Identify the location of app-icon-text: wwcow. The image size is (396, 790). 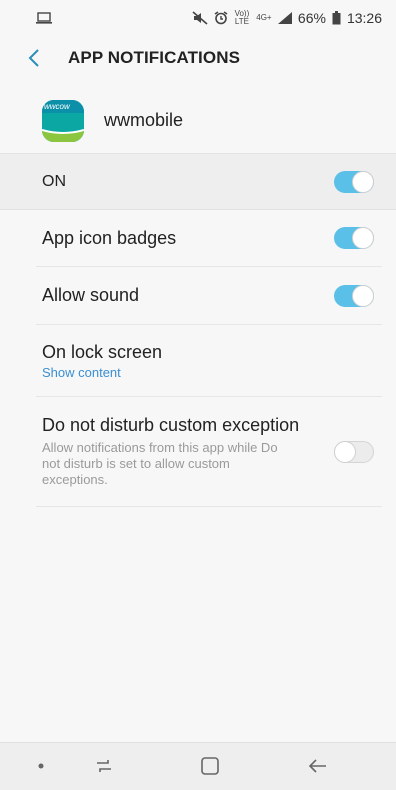
(57, 106).